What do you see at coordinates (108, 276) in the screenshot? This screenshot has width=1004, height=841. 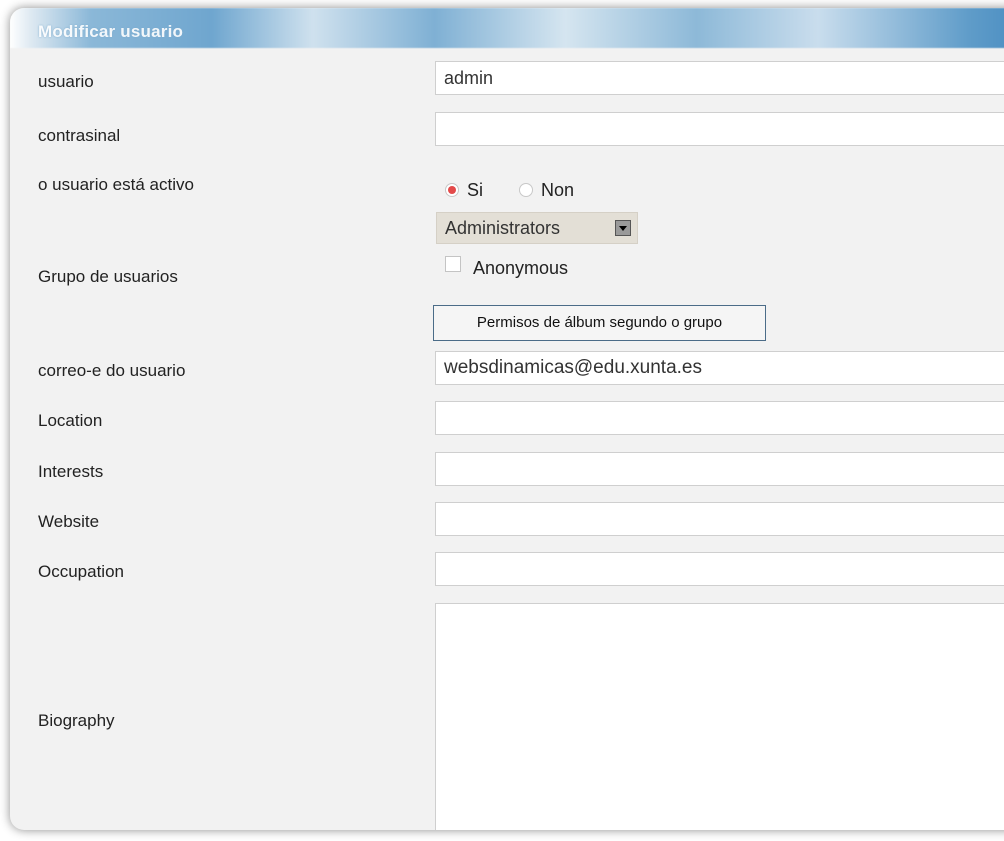 I see `user-group-label: Grupo de usuarios` at bounding box center [108, 276].